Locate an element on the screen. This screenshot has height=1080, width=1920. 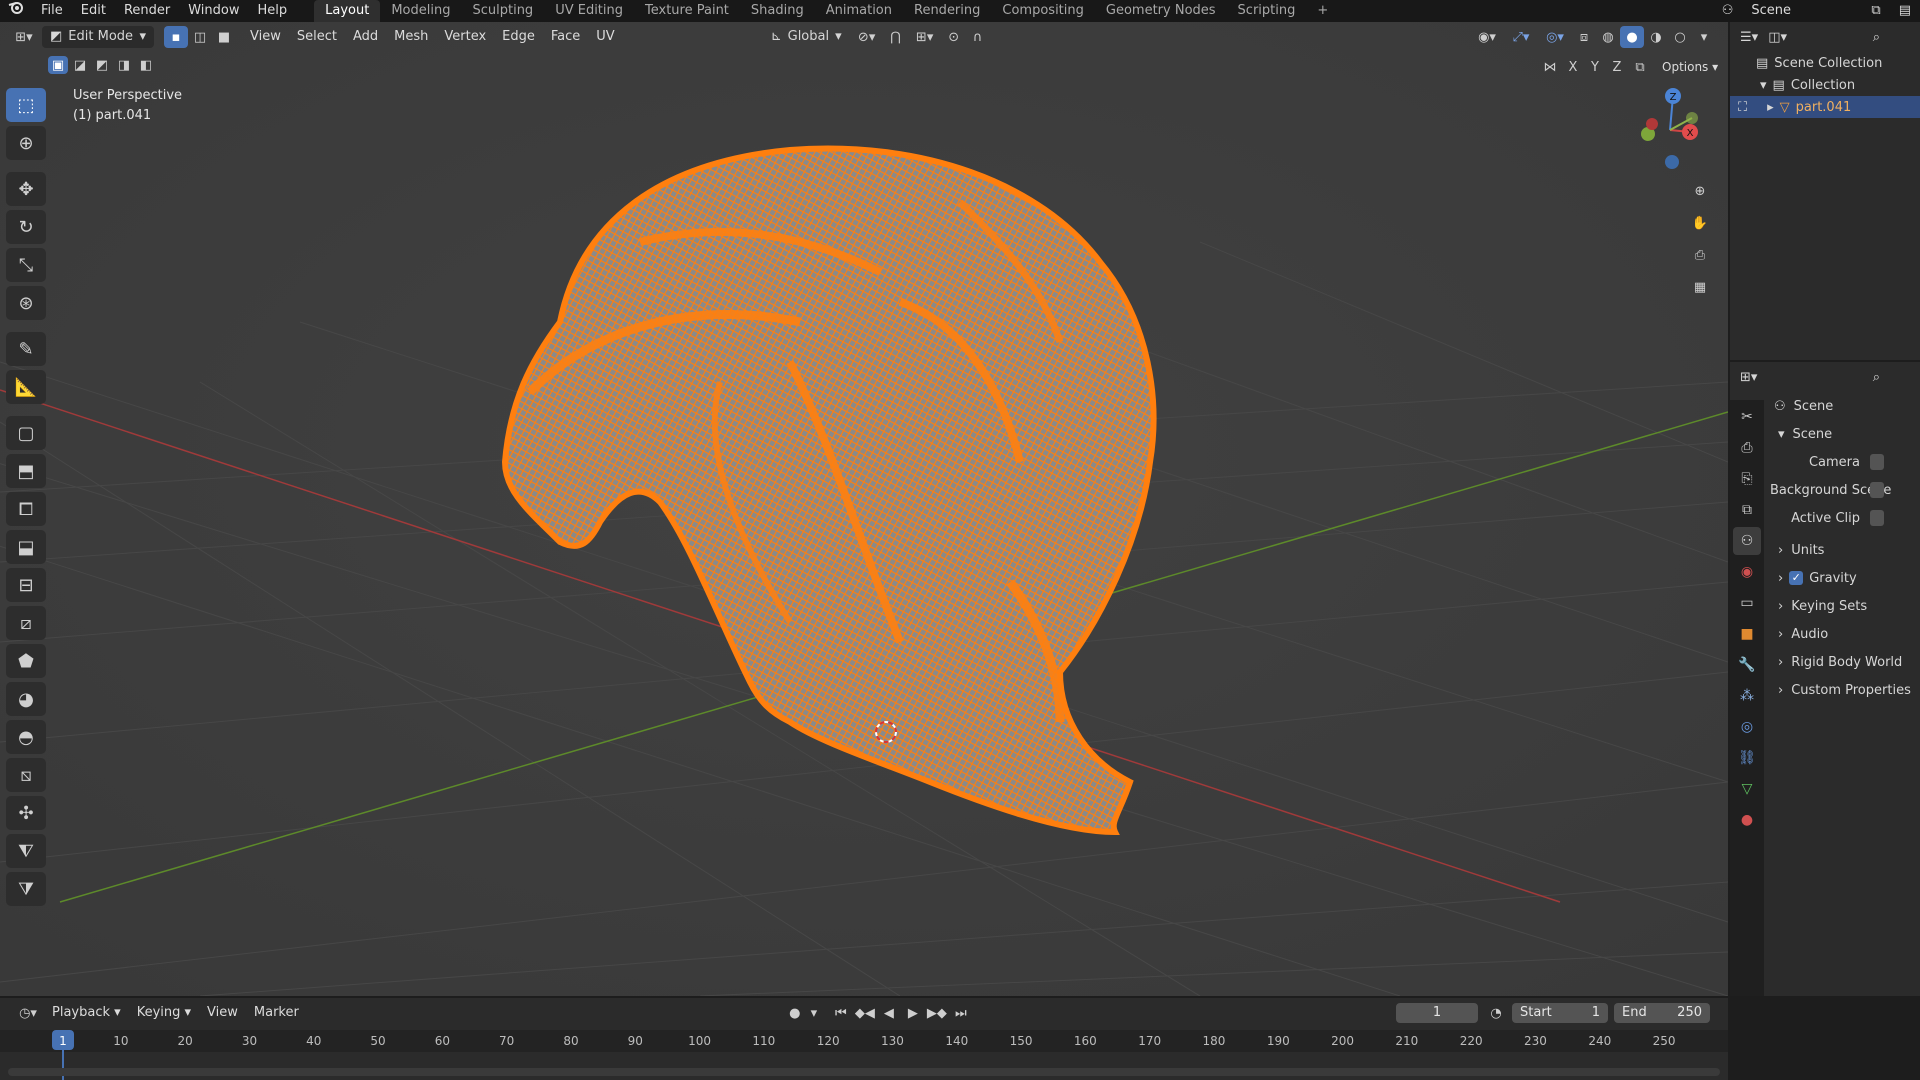
select-box-icon: ⬚ is located at coordinates (26, 105).